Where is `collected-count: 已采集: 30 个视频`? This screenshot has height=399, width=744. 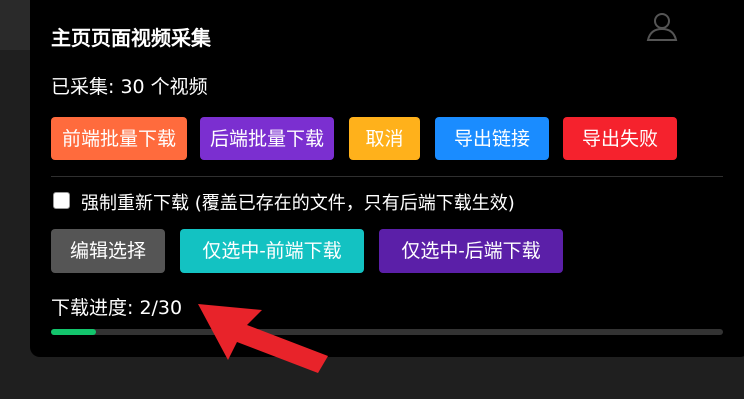 collected-count: 已采集: 30 个视频 is located at coordinates (129, 87).